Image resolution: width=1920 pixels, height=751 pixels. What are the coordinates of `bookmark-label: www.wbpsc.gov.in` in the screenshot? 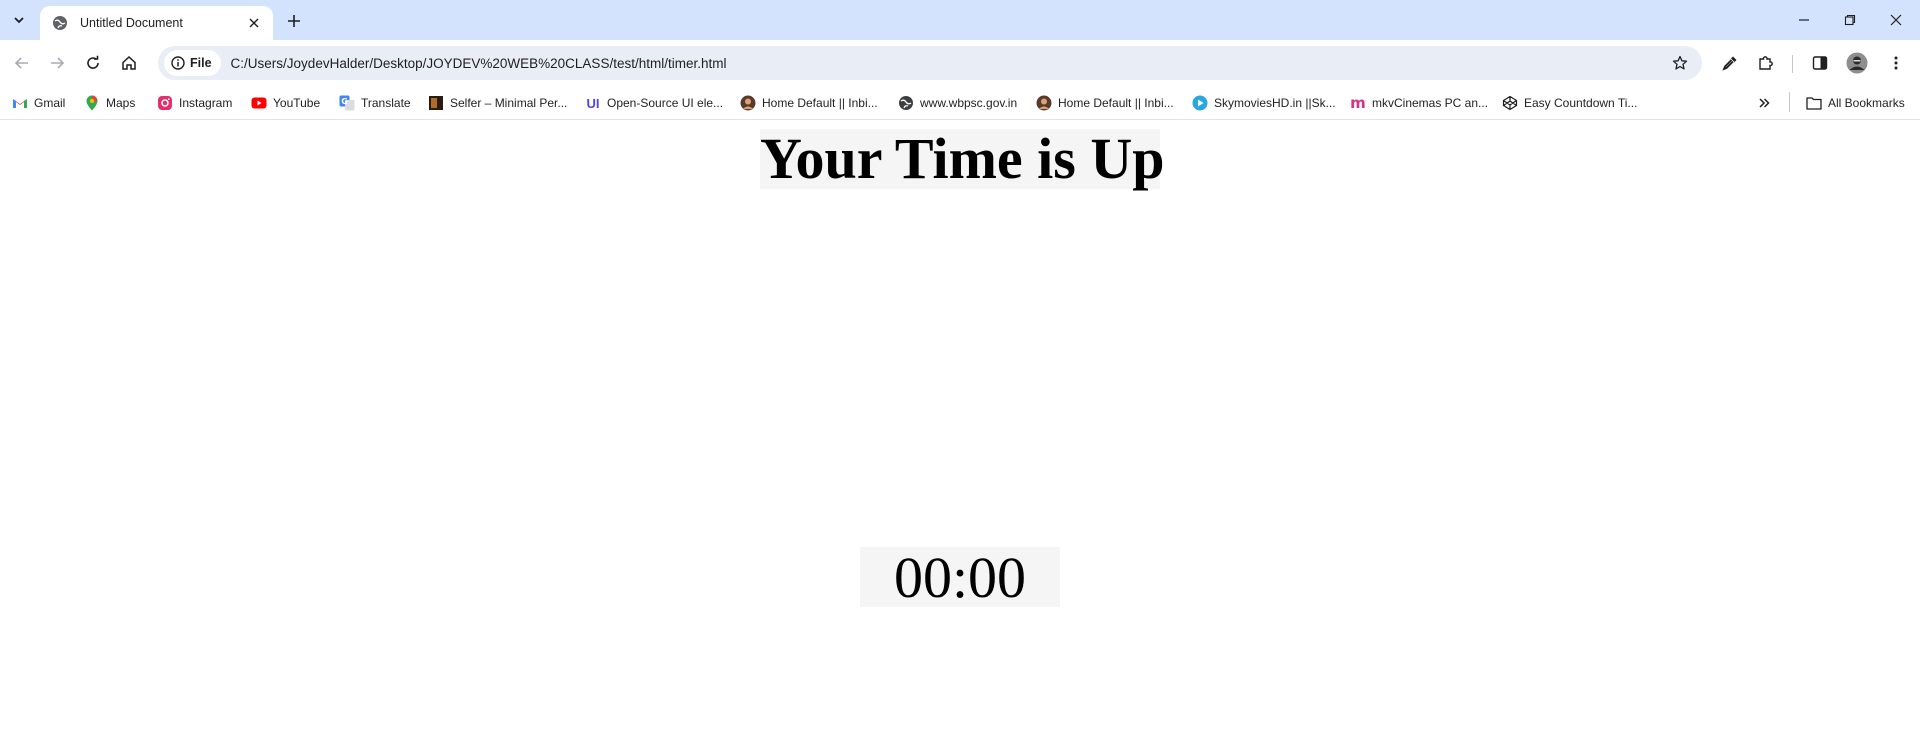 It's located at (969, 103).